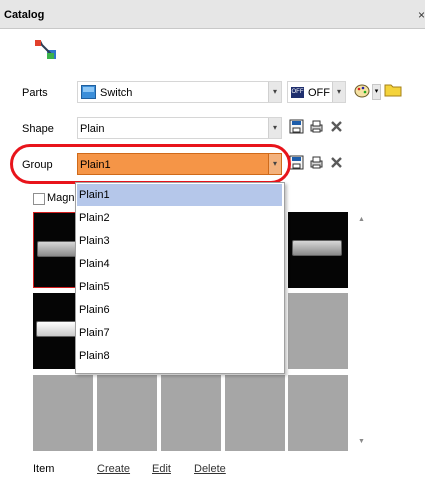 This screenshot has width=425, height=495. I want to click on list-item: Plain3, so click(179, 241).